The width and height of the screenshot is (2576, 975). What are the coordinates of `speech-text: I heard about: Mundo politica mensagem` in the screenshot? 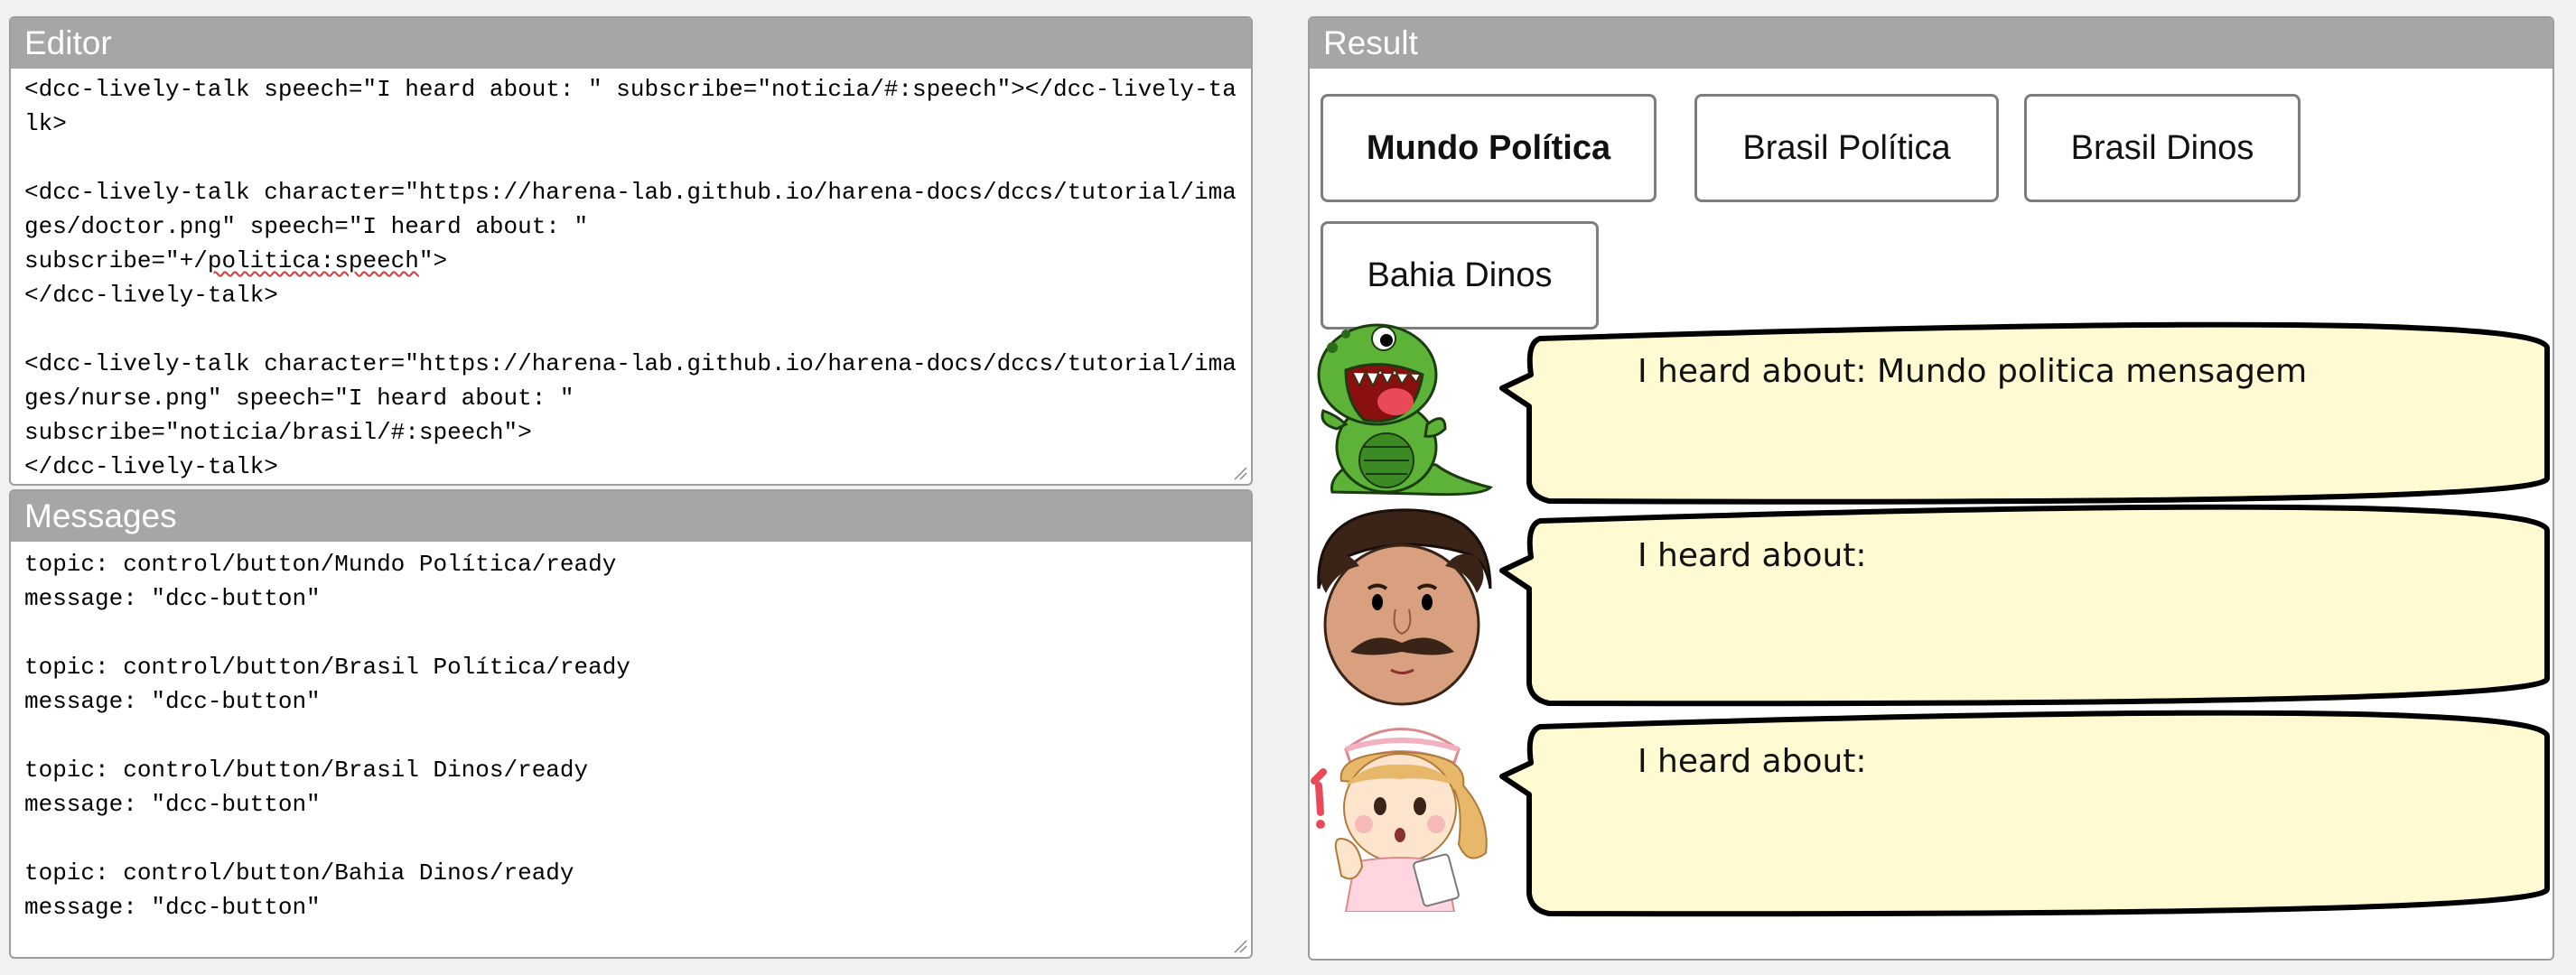 It's located at (1973, 371).